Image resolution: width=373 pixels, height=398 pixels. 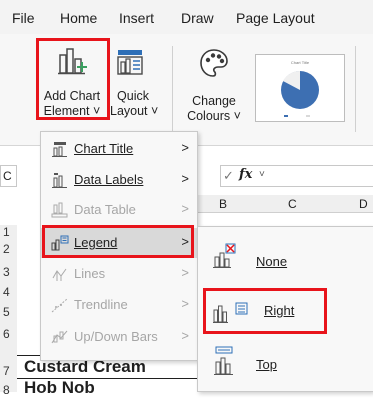 What do you see at coordinates (105, 209) in the screenshot?
I see `data-table-label: Data Table` at bounding box center [105, 209].